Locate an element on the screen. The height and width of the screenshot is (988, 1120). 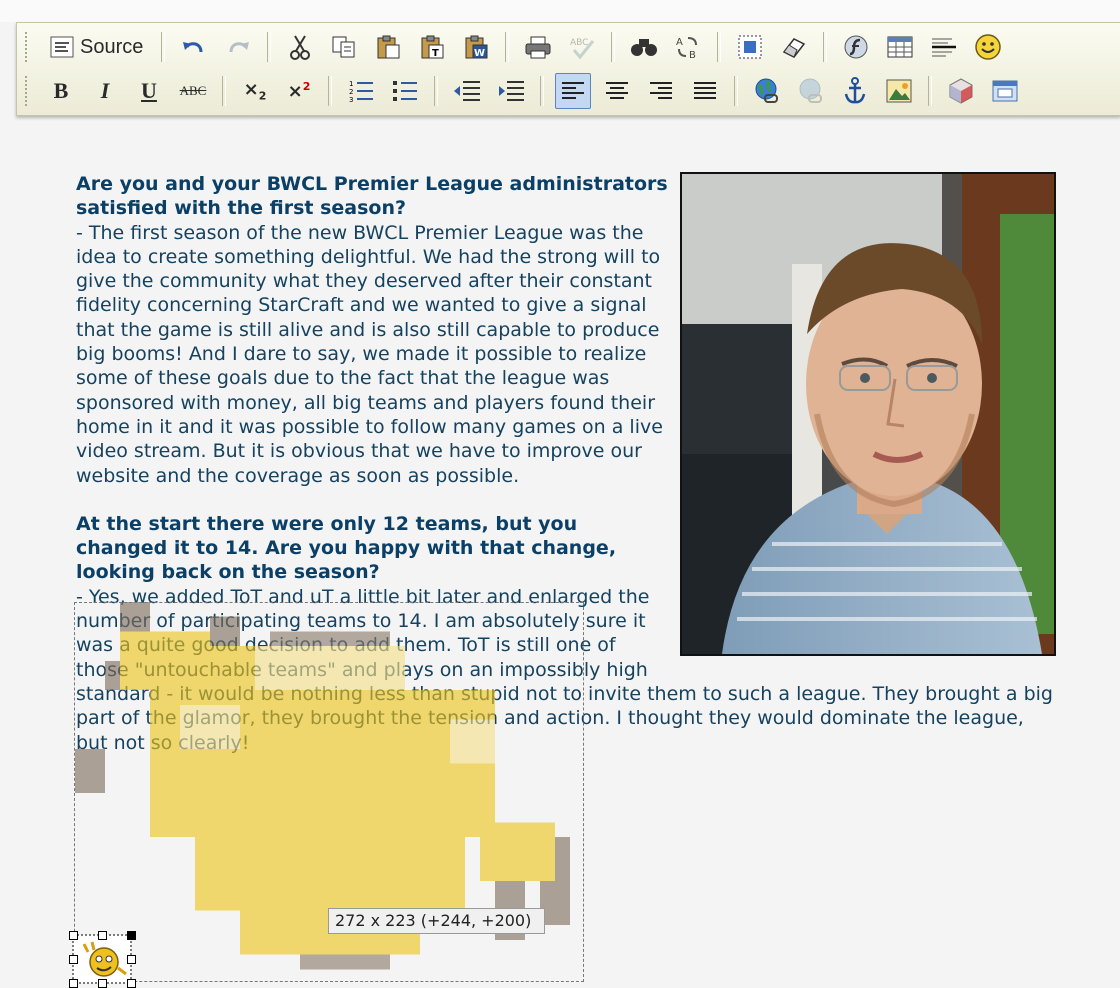
redo-button is located at coordinates (238, 47).